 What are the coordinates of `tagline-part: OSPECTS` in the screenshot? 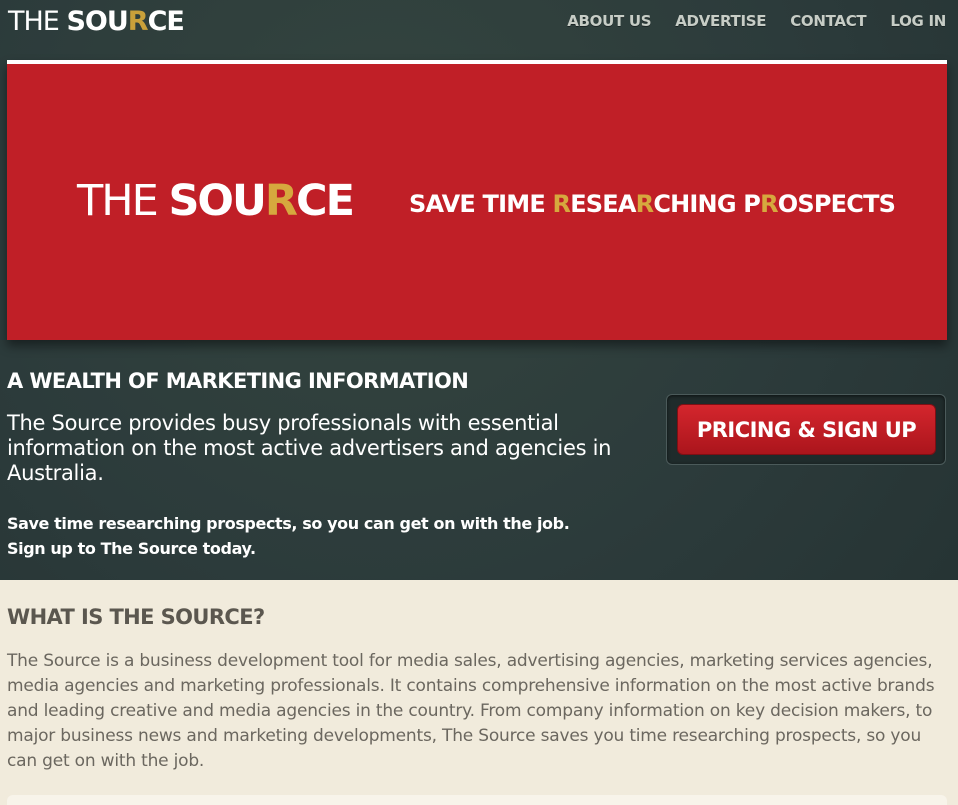 It's located at (836, 204).